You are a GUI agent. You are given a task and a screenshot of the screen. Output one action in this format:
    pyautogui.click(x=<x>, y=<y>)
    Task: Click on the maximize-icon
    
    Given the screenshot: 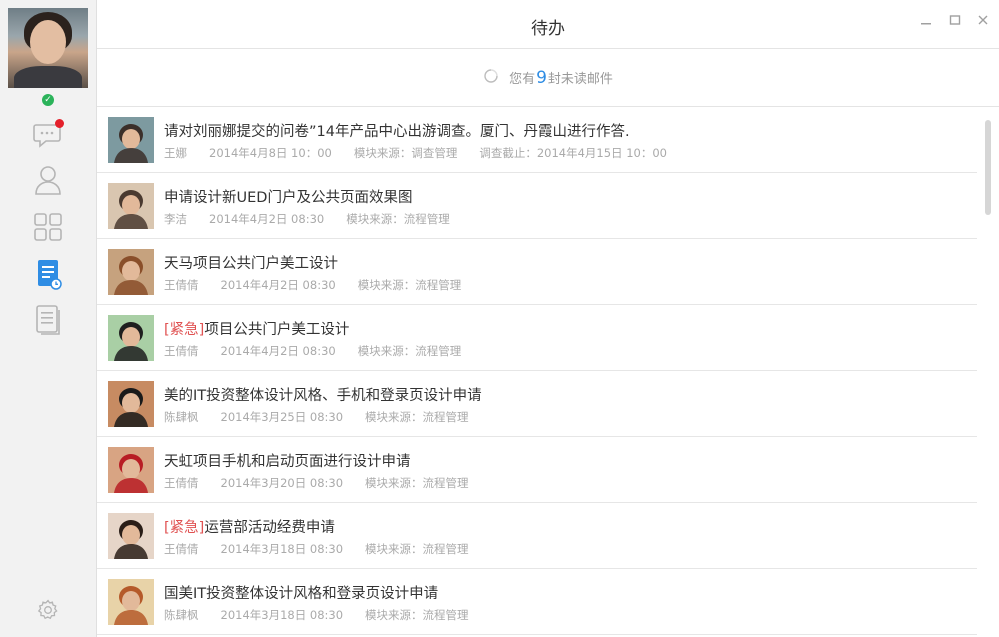 What is the action you would take?
    pyautogui.click(x=955, y=23)
    